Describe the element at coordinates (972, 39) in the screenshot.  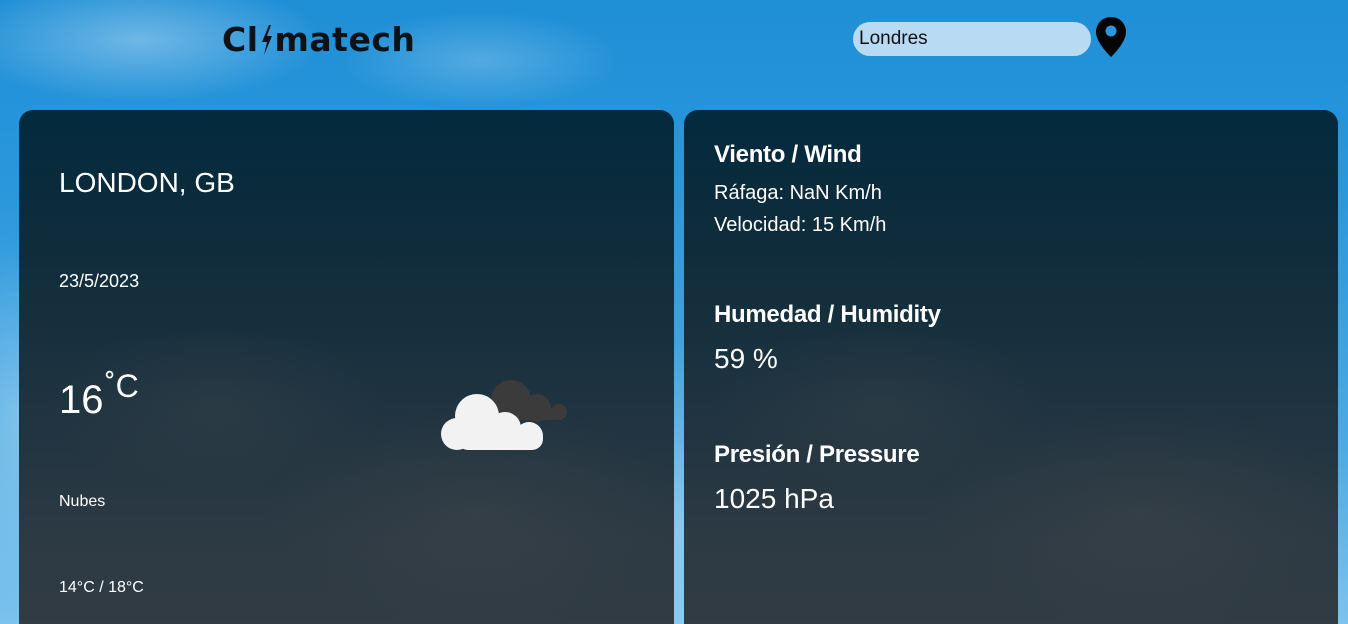
I see `city-search-input` at that location.